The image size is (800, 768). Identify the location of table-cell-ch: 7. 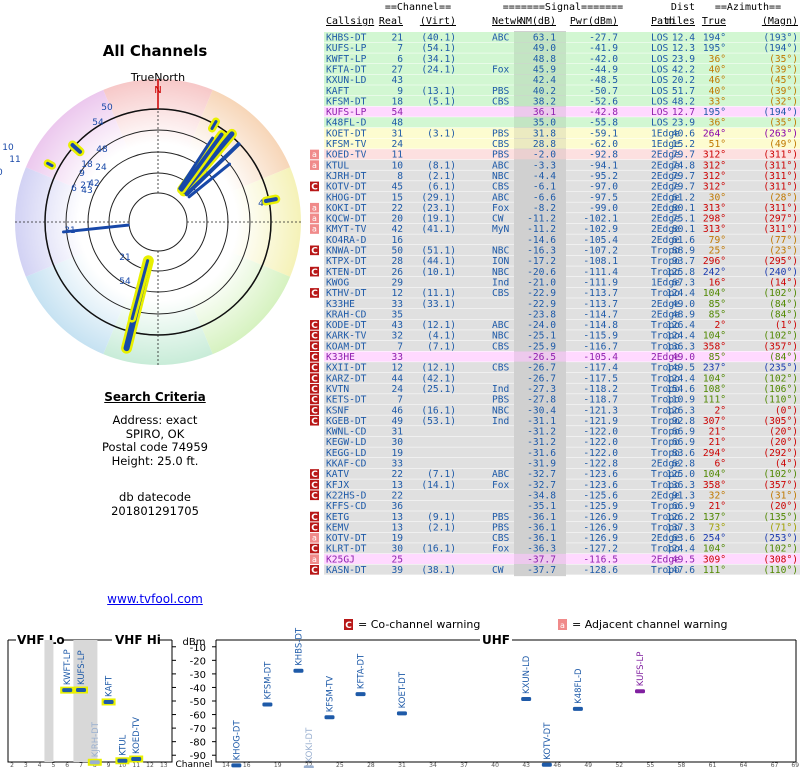
(400, 400).